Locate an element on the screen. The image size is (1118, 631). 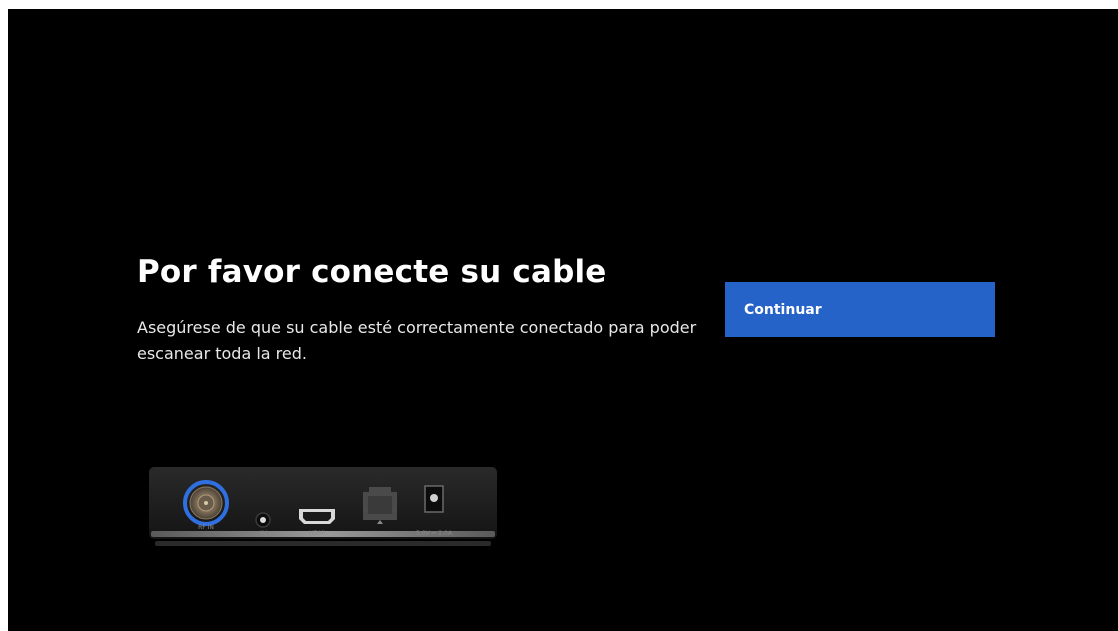
power-port is located at coordinates (434, 499).